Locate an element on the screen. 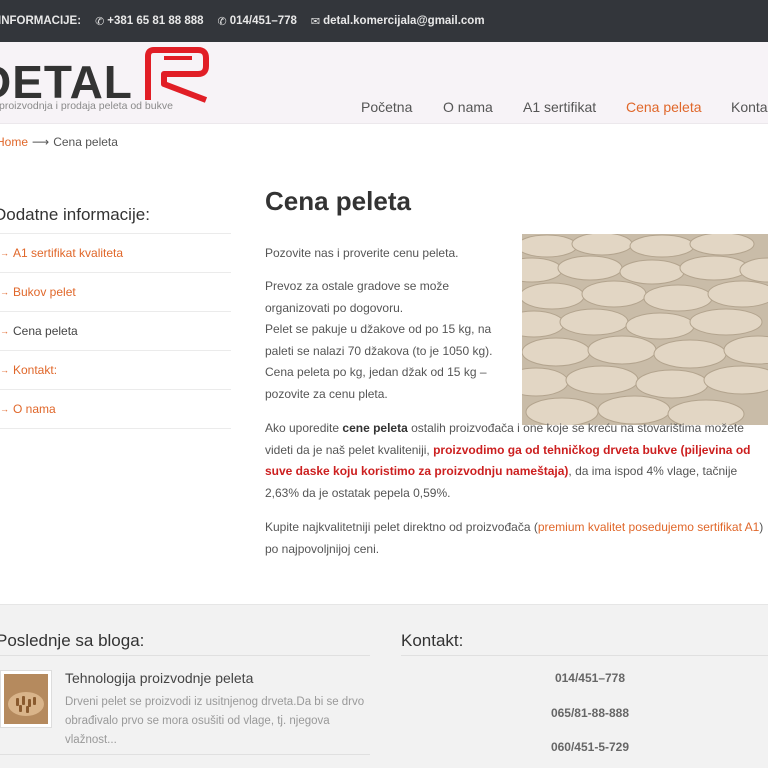  nav-kontakt: Kontakt is located at coordinates (749, 107).